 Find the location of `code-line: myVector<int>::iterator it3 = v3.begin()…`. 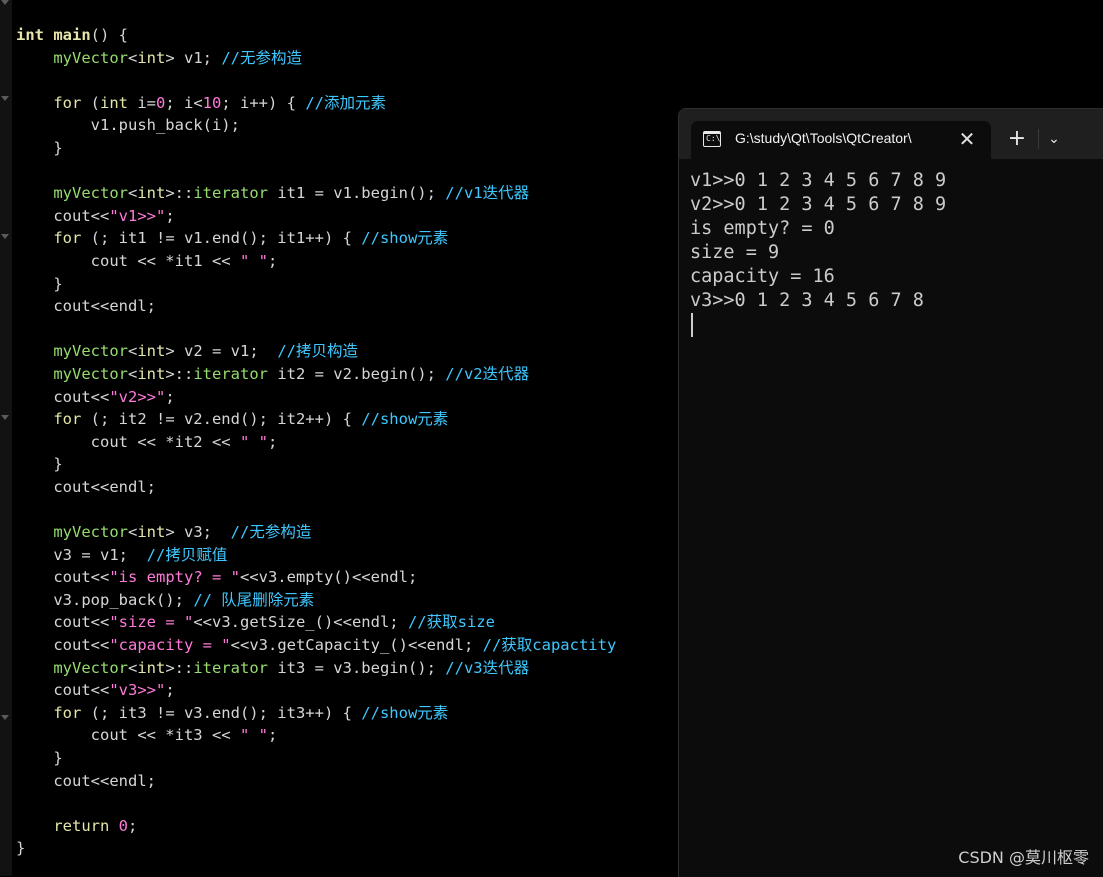

code-line: myVector<int>::iterator it3 = v3.begin()… is located at coordinates (316, 668).